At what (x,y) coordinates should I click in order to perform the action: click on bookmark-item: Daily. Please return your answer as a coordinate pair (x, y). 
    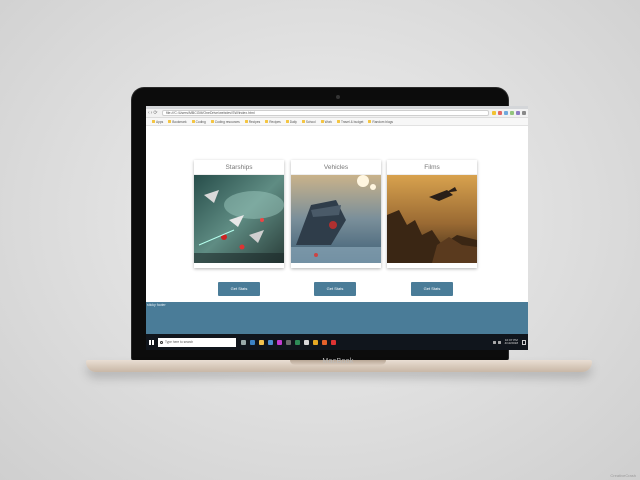
    Looking at the image, I should click on (291, 121).